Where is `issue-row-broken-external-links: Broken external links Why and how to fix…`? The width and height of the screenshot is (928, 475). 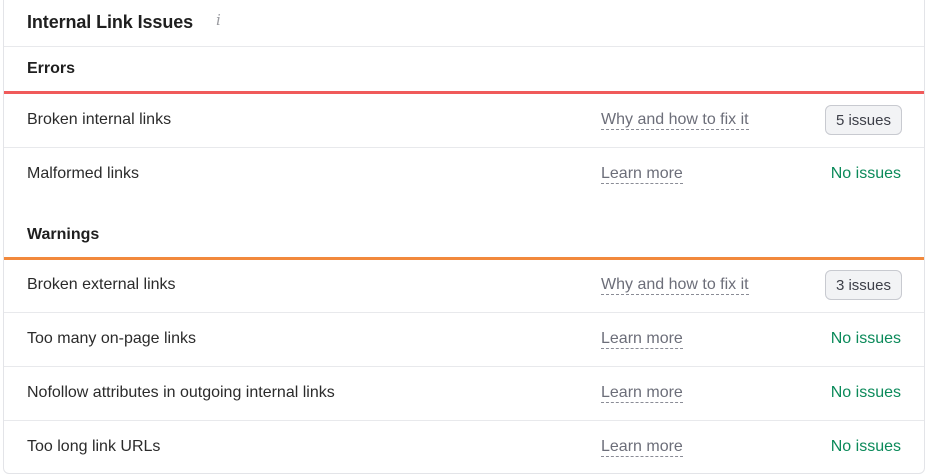 issue-row-broken-external-links: Broken external links Why and how to fix… is located at coordinates (464, 286).